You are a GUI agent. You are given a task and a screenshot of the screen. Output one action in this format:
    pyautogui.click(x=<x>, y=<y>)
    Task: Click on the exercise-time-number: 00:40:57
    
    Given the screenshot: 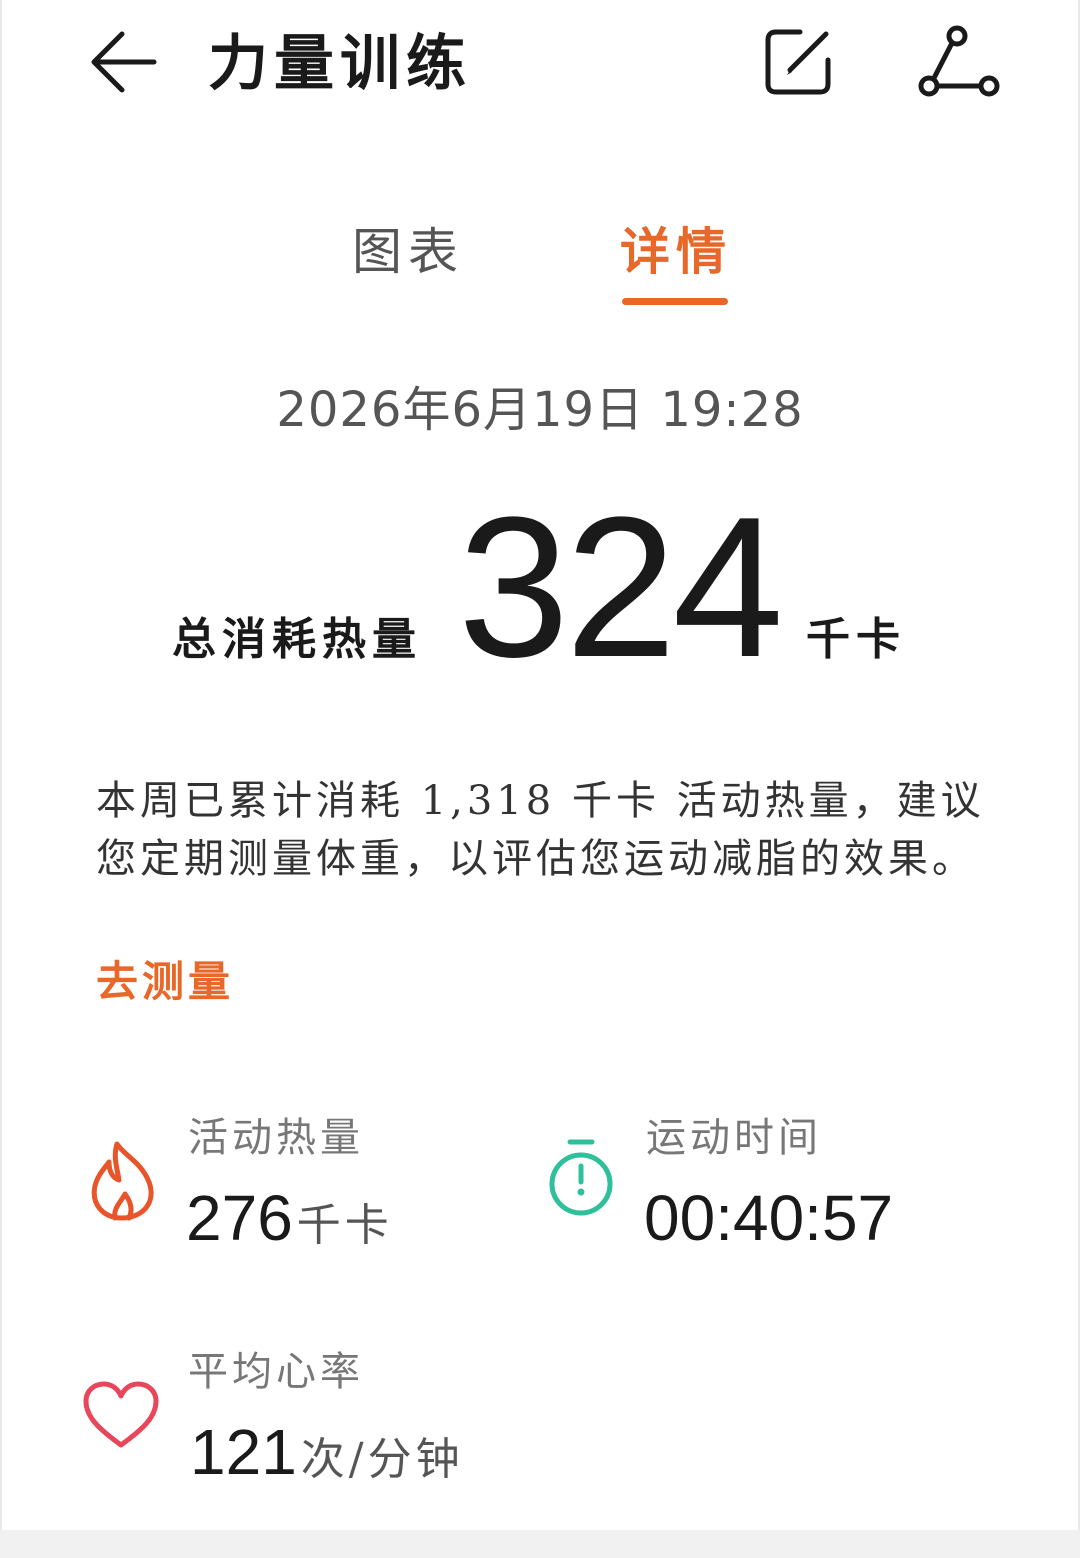 What is the action you would take?
    pyautogui.click(x=769, y=1218)
    